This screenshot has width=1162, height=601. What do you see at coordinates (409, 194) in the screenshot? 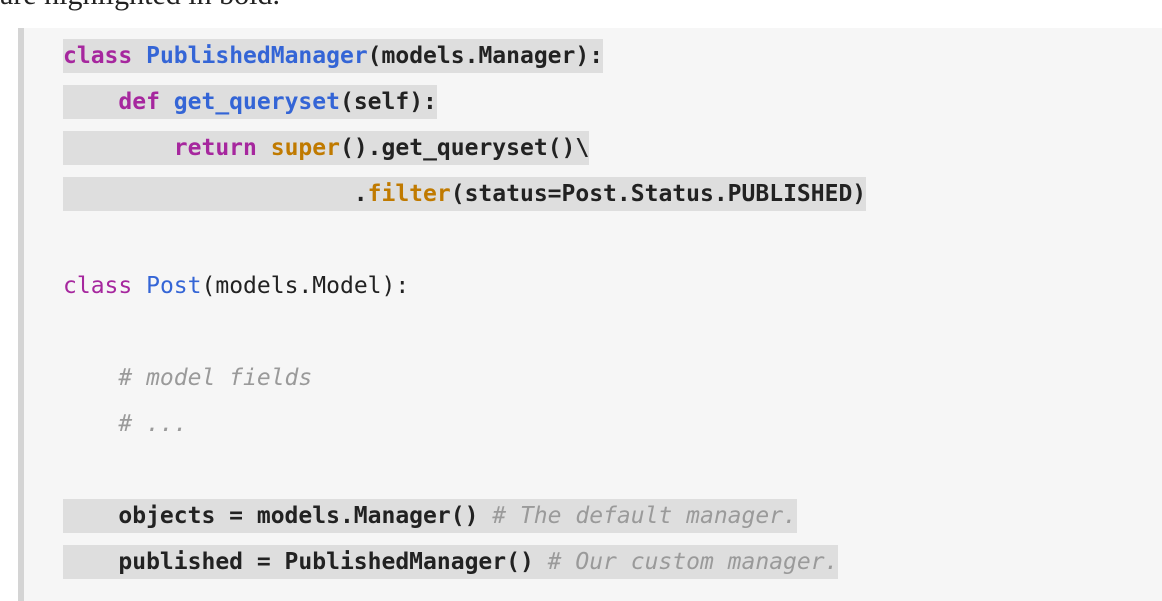
I see `code-token: filter` at bounding box center [409, 194].